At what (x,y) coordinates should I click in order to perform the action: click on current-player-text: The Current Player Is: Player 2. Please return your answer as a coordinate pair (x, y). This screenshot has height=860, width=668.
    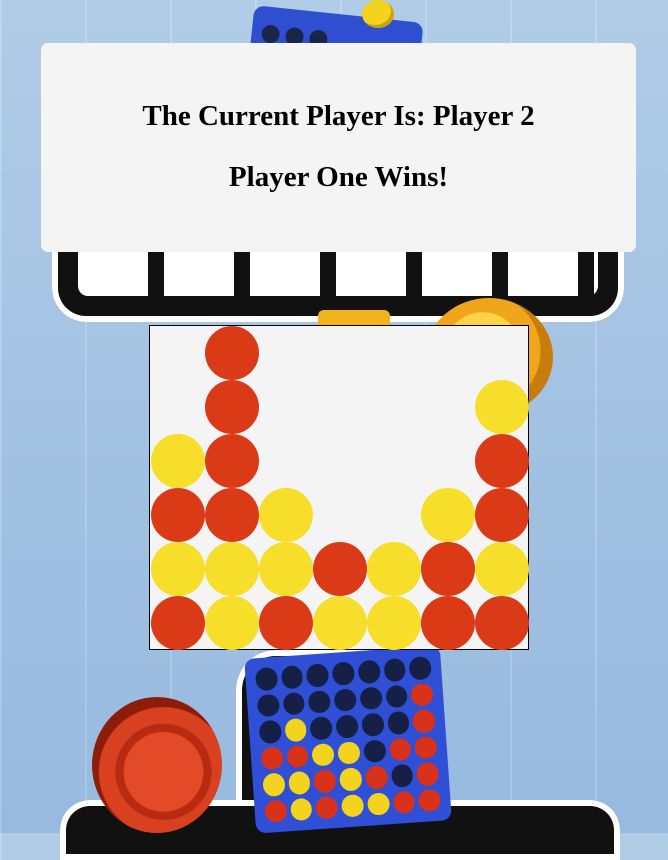
    Looking at the image, I should click on (338, 116).